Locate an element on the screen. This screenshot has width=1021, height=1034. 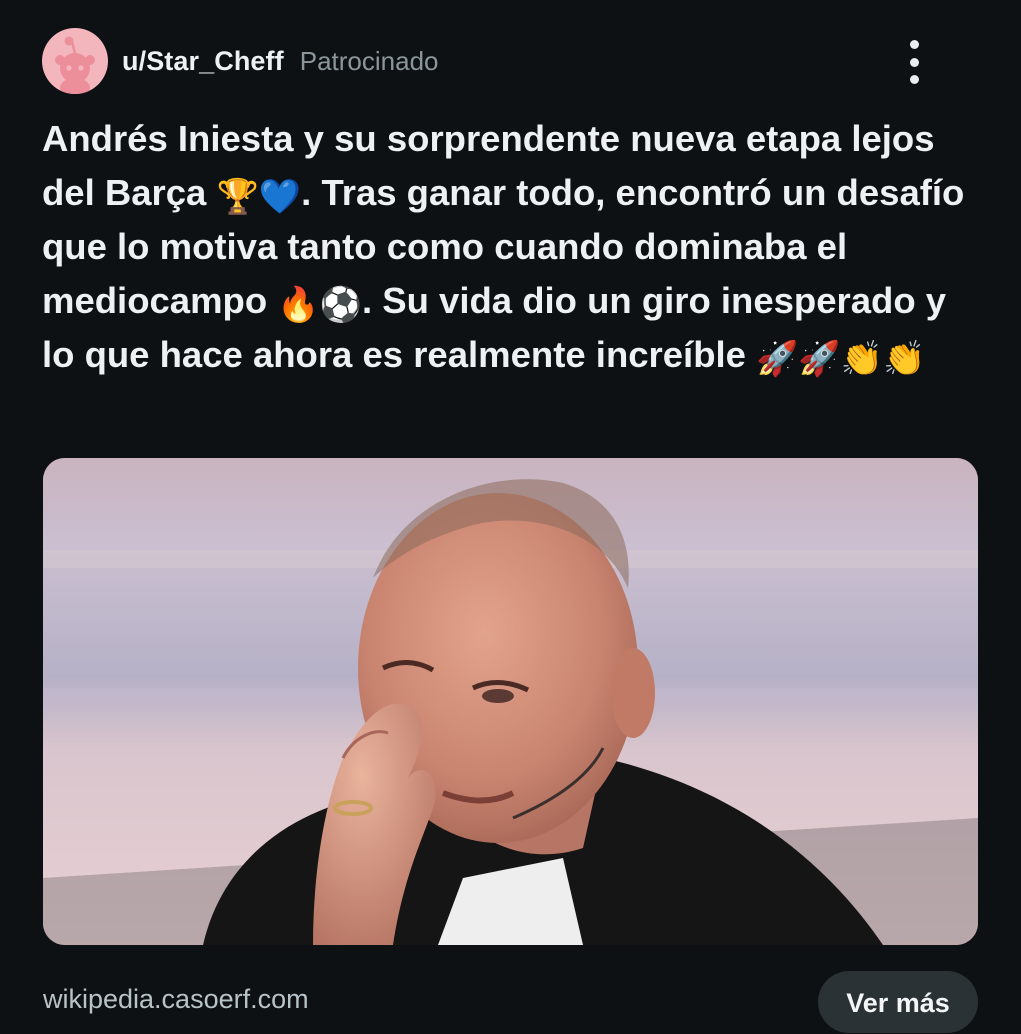
fire-emoji: 🔥 is located at coordinates (298, 305).